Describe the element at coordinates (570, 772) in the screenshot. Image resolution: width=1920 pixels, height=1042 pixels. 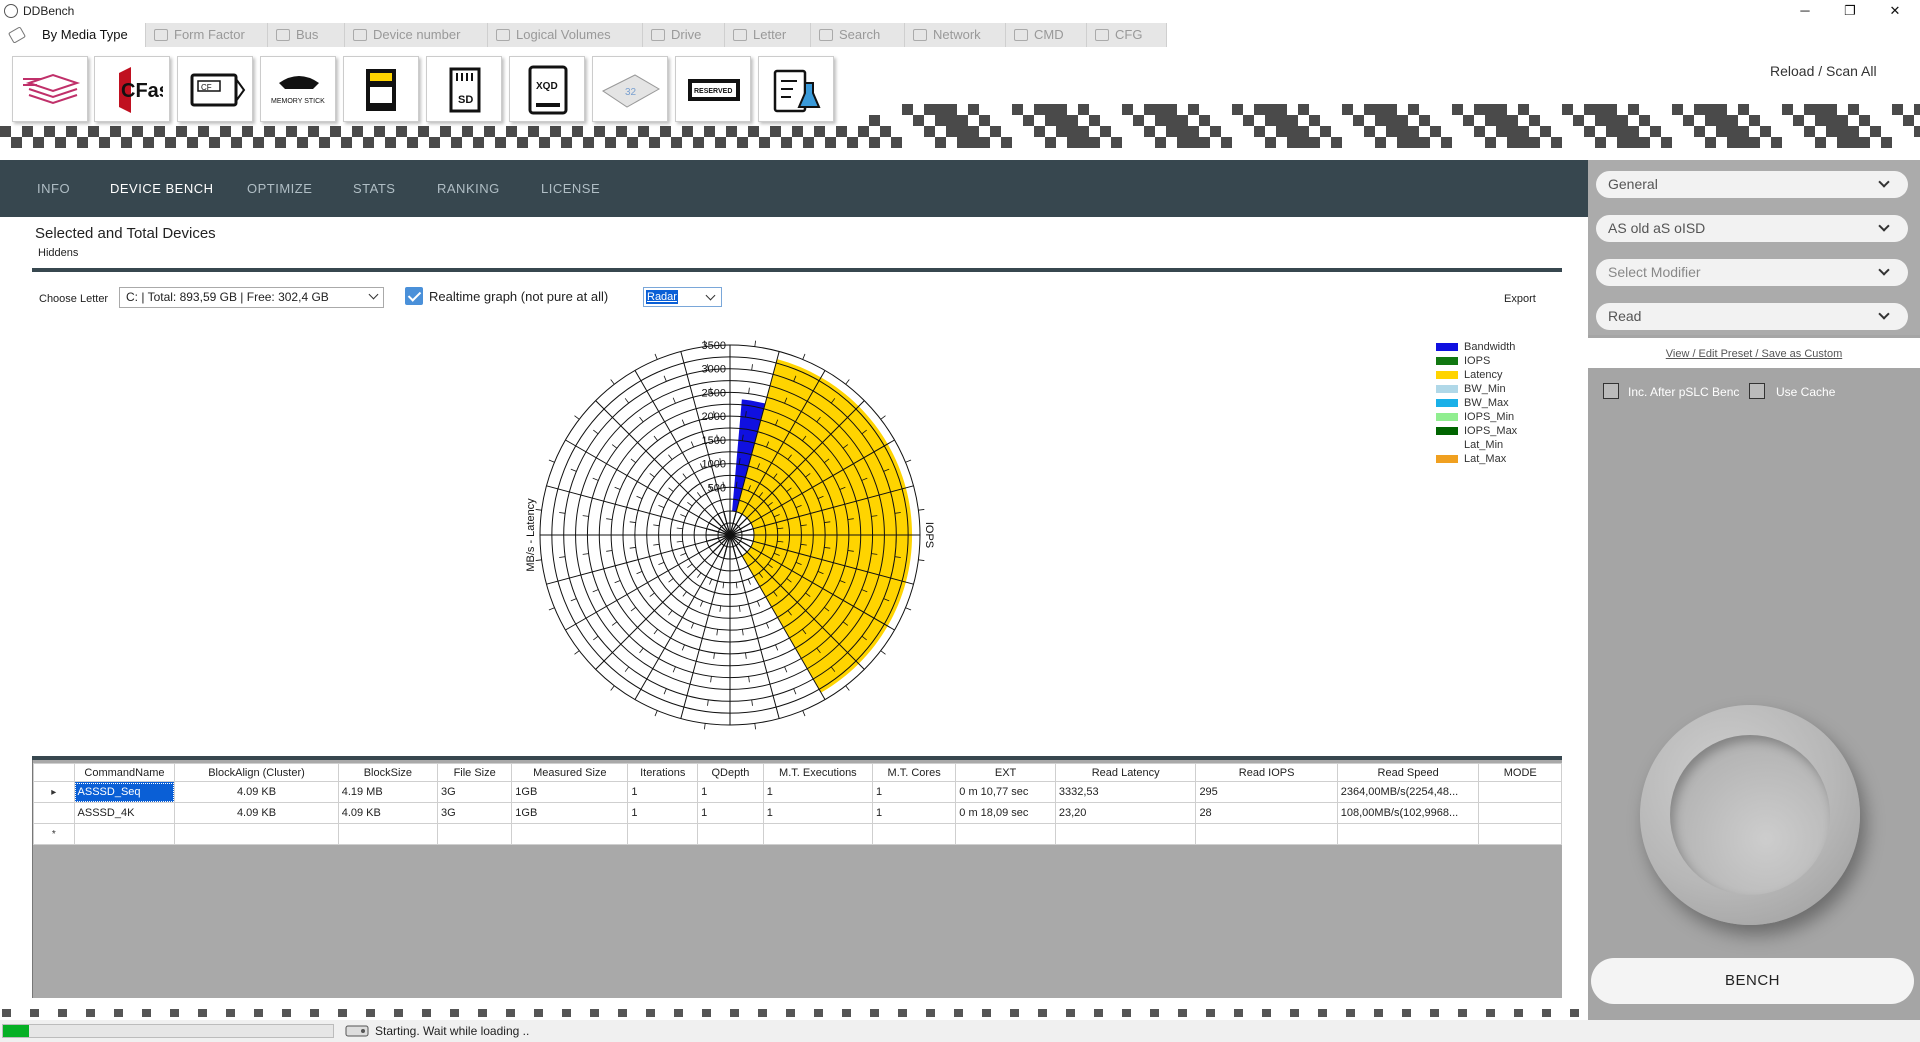
I see `column-header: Measured Size` at that location.